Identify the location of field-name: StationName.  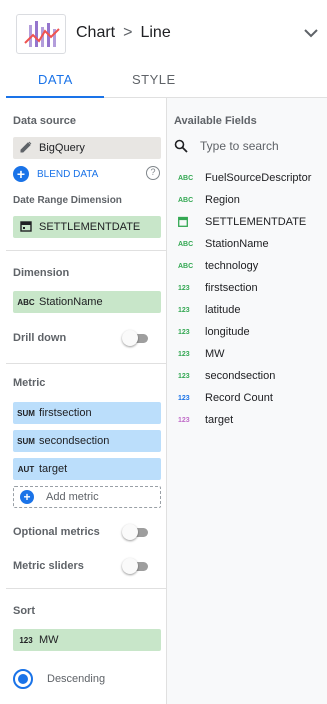
(237, 244).